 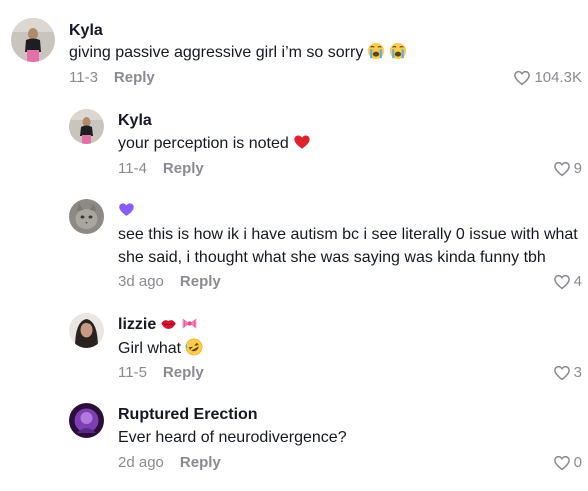 I want to click on comment-username: lizzie, so click(x=158, y=325).